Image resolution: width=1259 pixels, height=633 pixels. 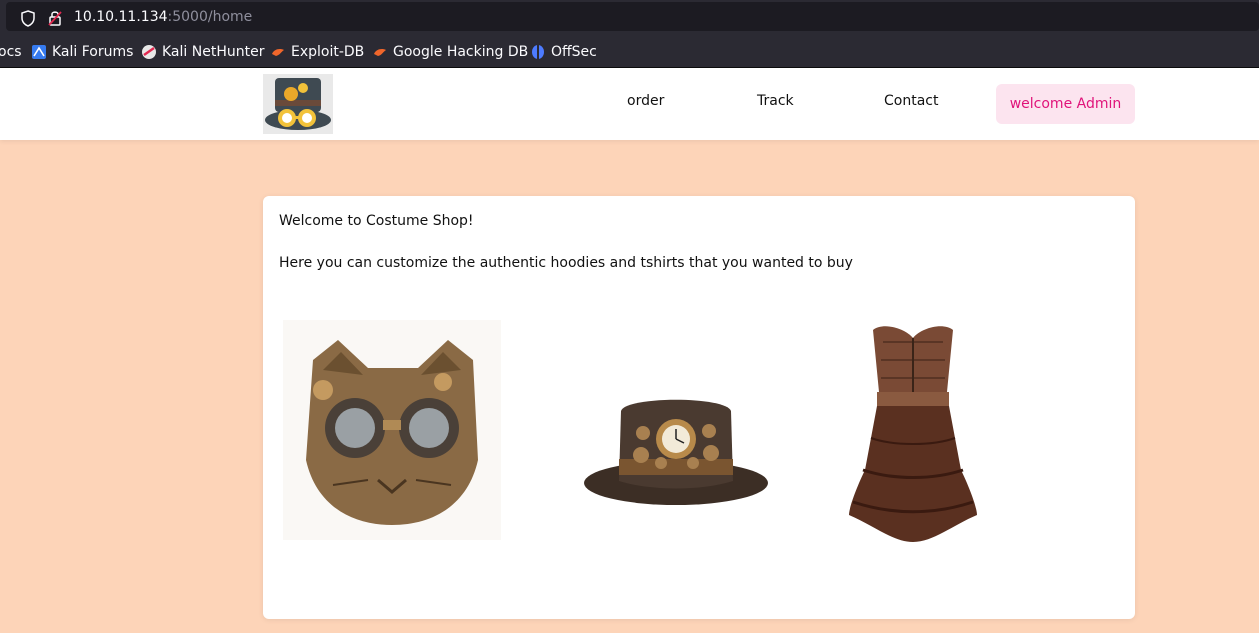 What do you see at coordinates (645, 101) in the screenshot?
I see `nav-order-link: order` at bounding box center [645, 101].